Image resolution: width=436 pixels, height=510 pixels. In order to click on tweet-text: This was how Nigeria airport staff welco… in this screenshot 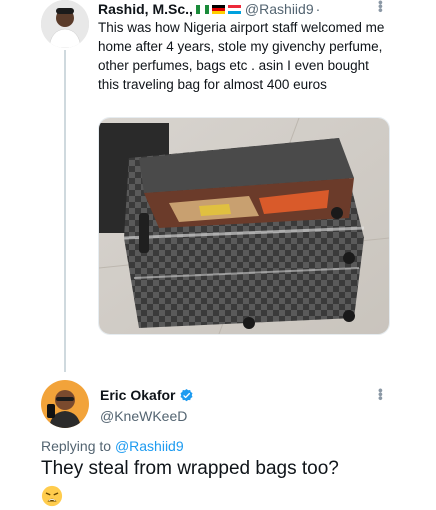, I will do `click(241, 56)`.